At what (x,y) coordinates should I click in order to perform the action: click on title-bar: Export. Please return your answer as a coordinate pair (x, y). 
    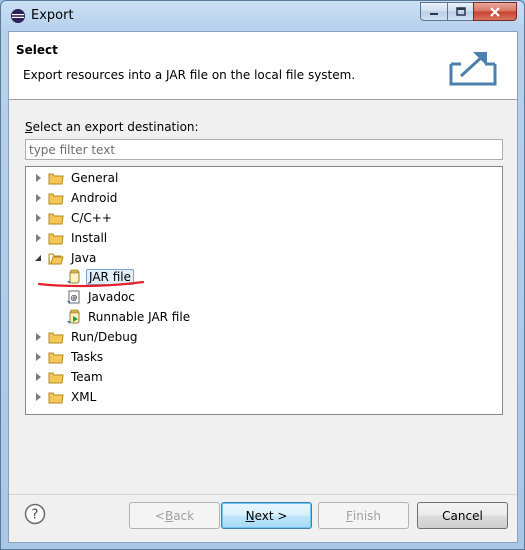
    Looking at the image, I should click on (262, 16).